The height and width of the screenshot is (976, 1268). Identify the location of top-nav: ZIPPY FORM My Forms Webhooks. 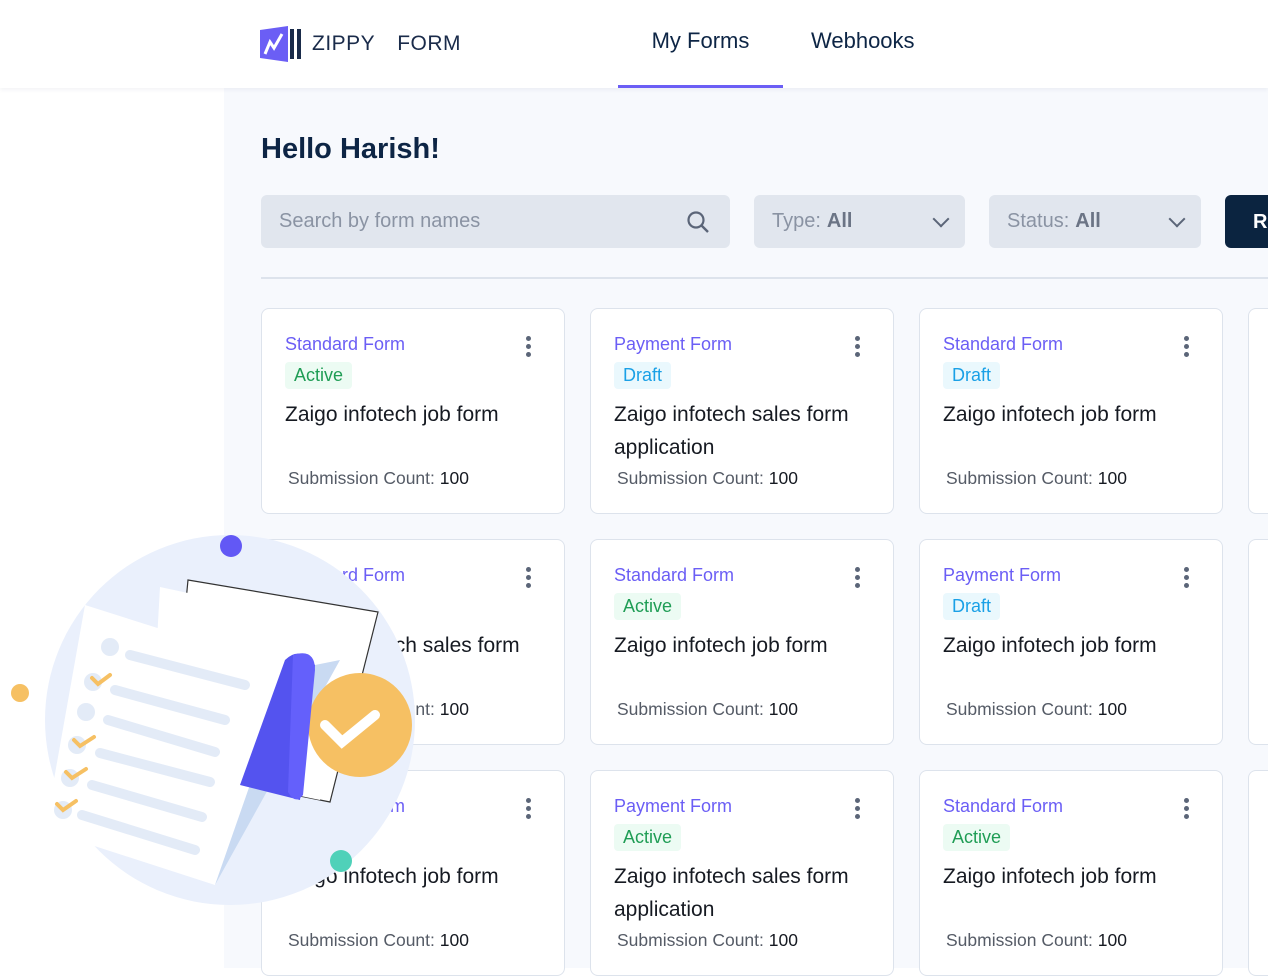
(634, 44).